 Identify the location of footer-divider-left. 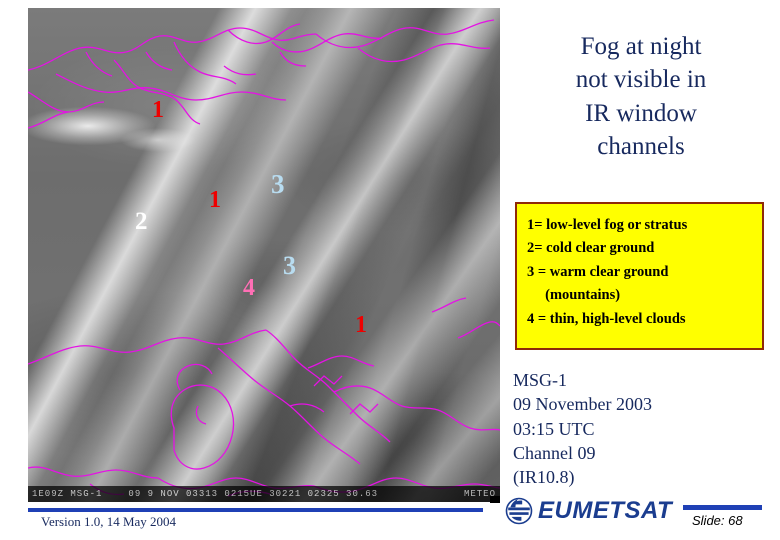
(255, 510).